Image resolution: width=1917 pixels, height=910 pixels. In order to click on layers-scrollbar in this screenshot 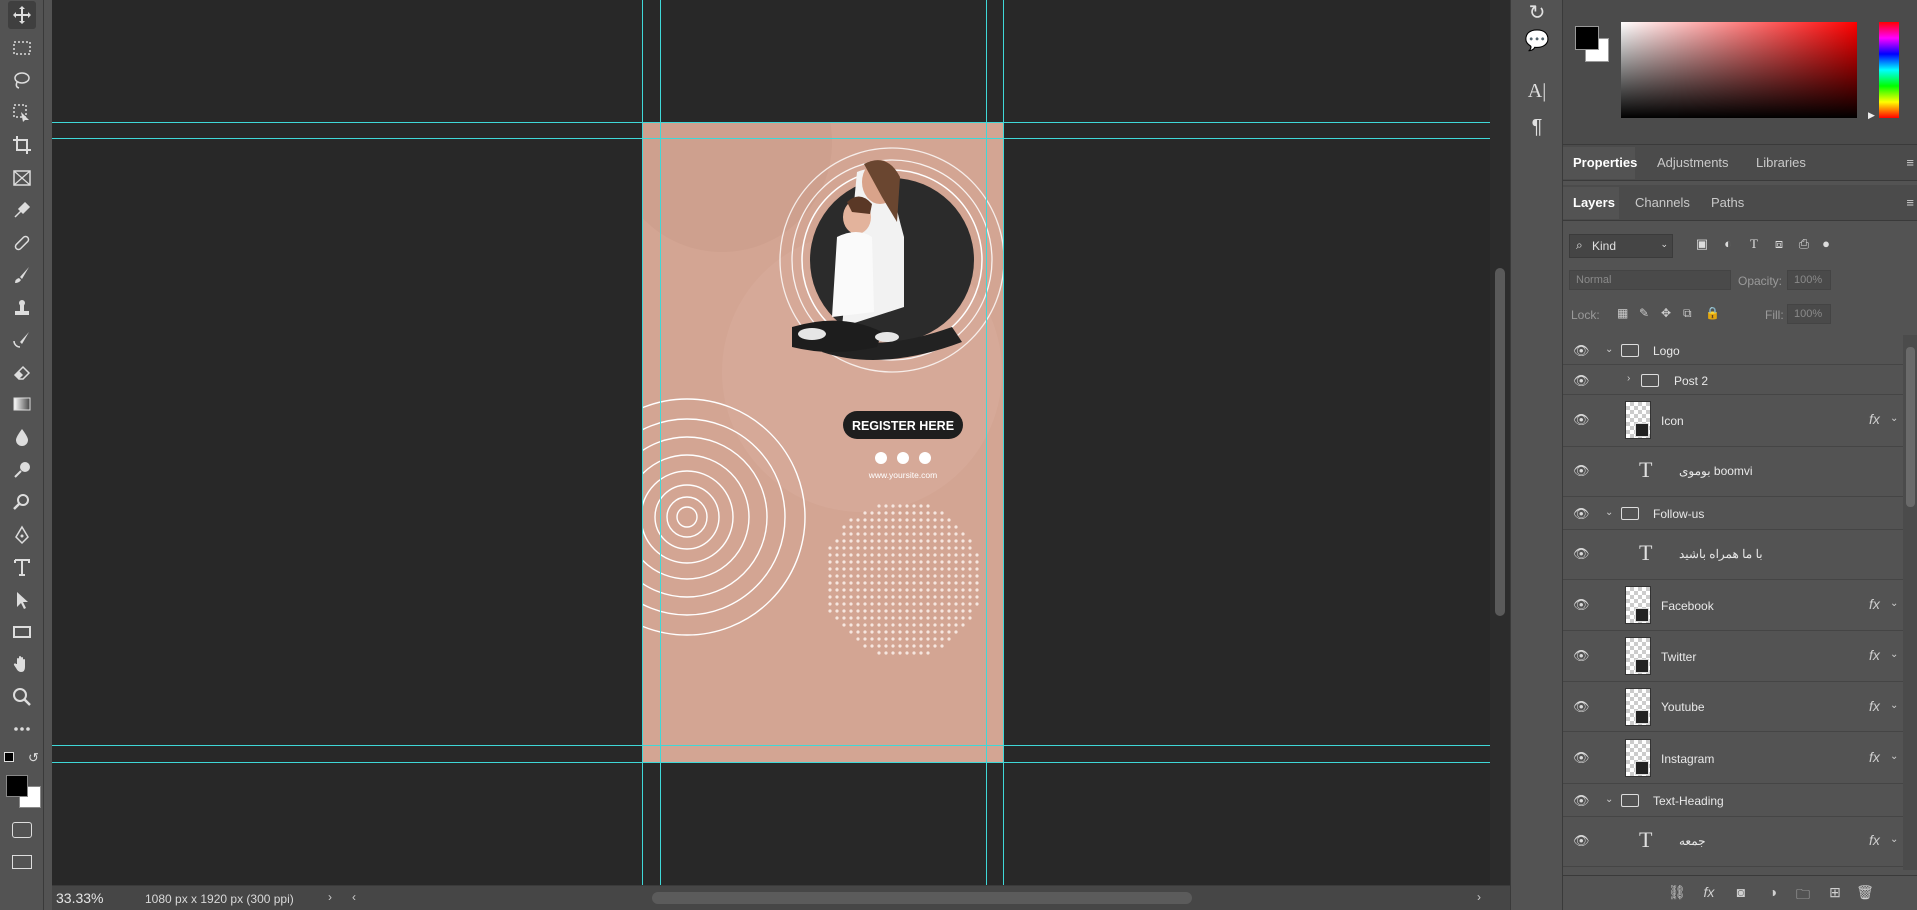, I will do `click(1910, 602)`.